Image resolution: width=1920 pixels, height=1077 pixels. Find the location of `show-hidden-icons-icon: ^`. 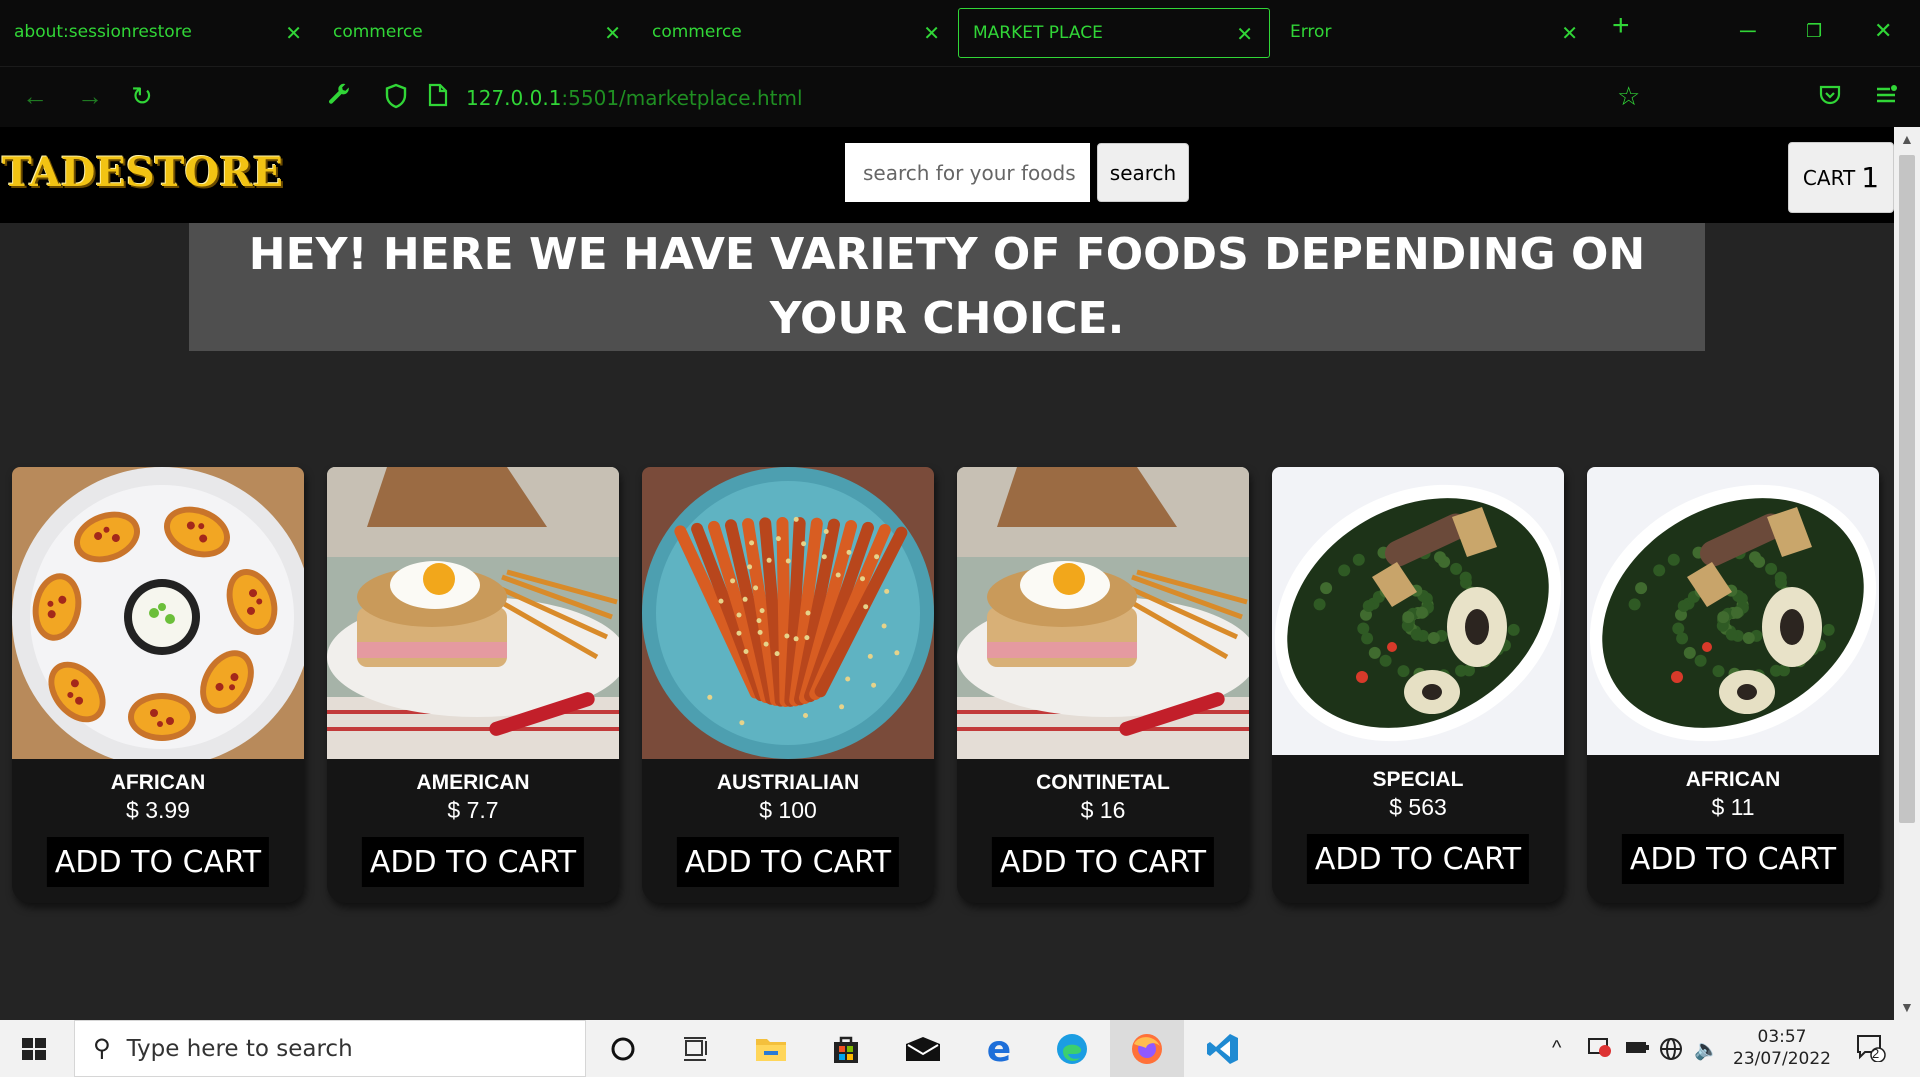

show-hidden-icons-icon: ^ is located at coordinates (1556, 1048).